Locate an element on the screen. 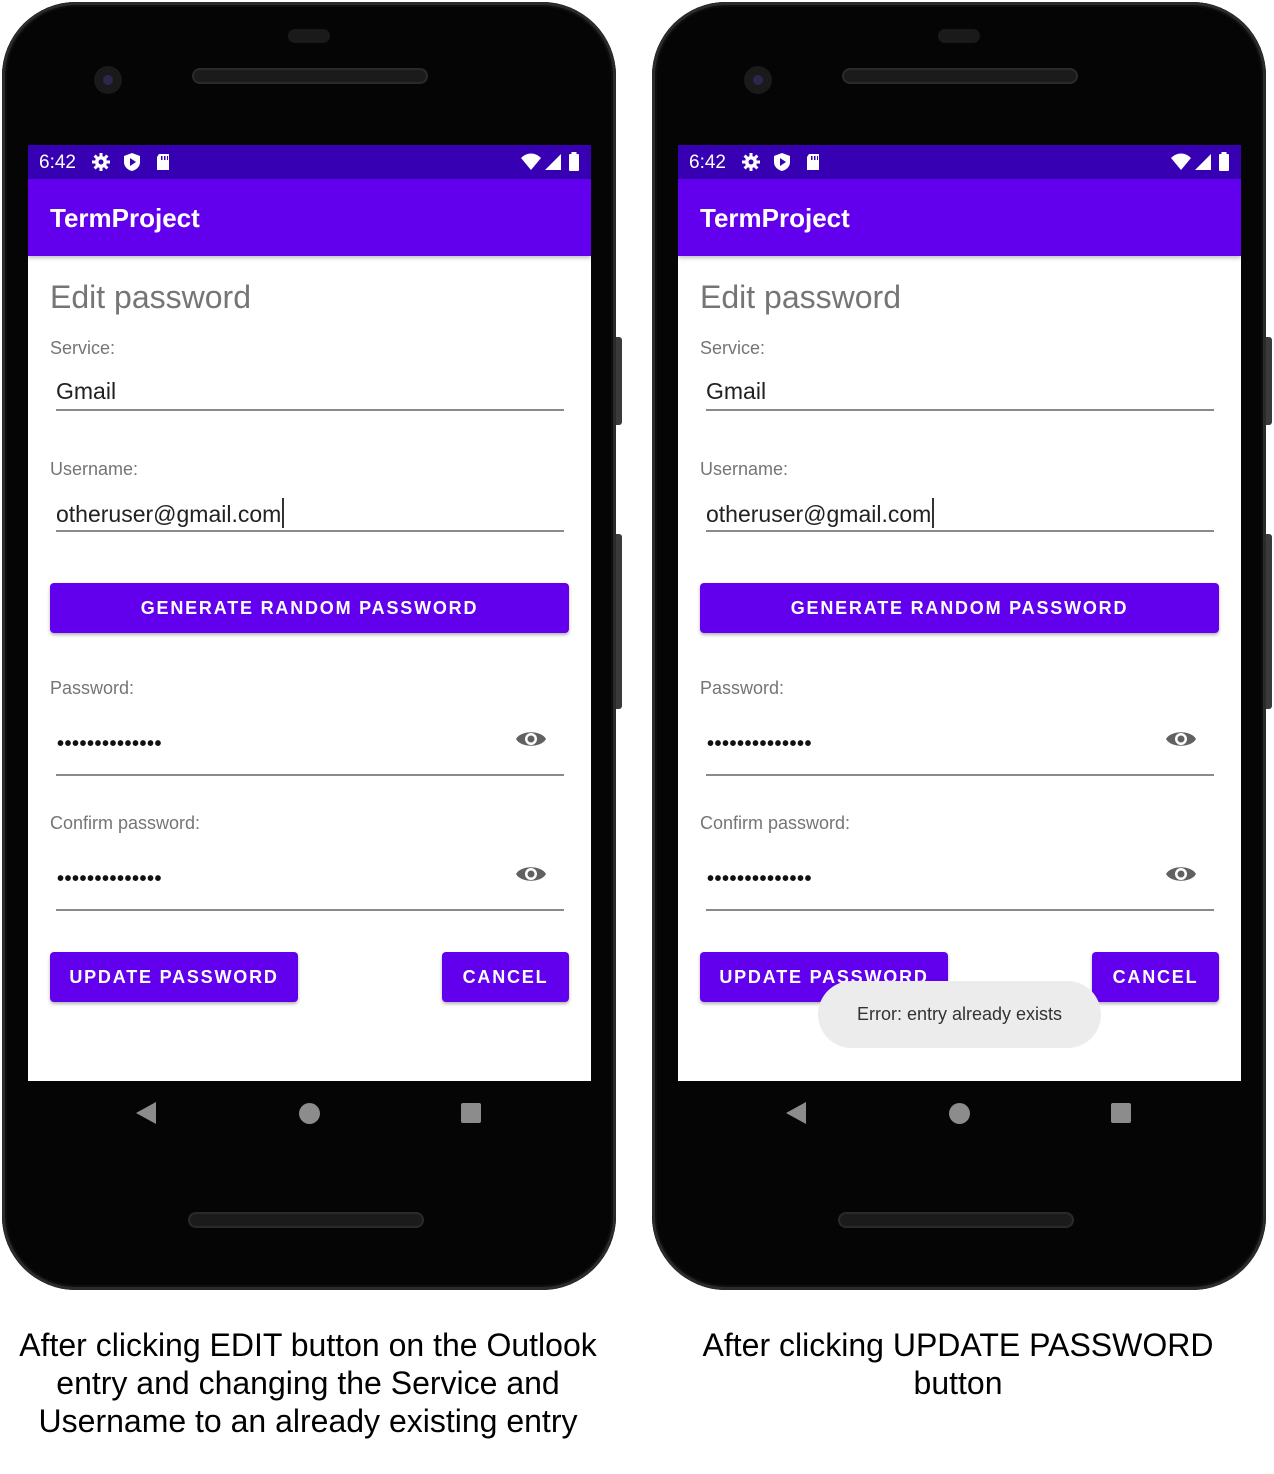 The image size is (1274, 1474). update-password-button: UPDATE PASSWORD is located at coordinates (174, 977).